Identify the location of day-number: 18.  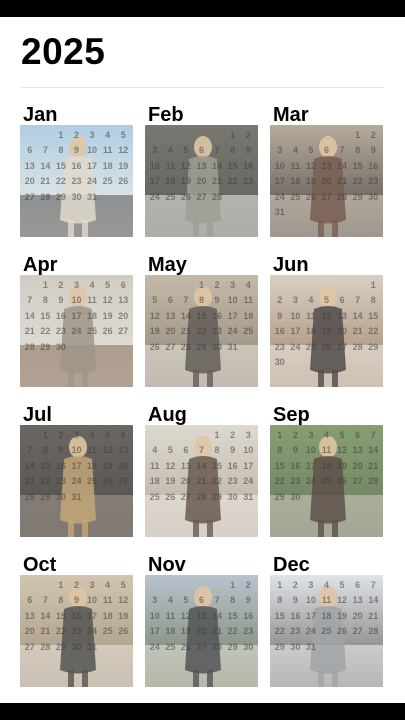
(92, 466).